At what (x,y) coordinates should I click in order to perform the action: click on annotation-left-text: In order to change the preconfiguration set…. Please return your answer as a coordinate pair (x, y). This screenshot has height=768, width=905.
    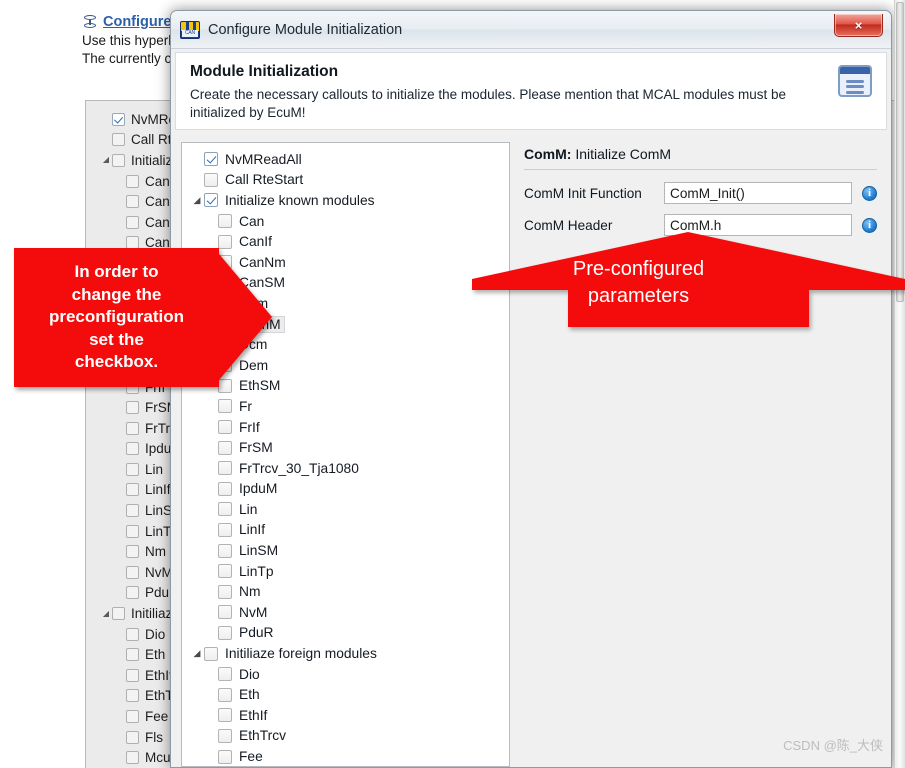
    Looking at the image, I should click on (116, 317).